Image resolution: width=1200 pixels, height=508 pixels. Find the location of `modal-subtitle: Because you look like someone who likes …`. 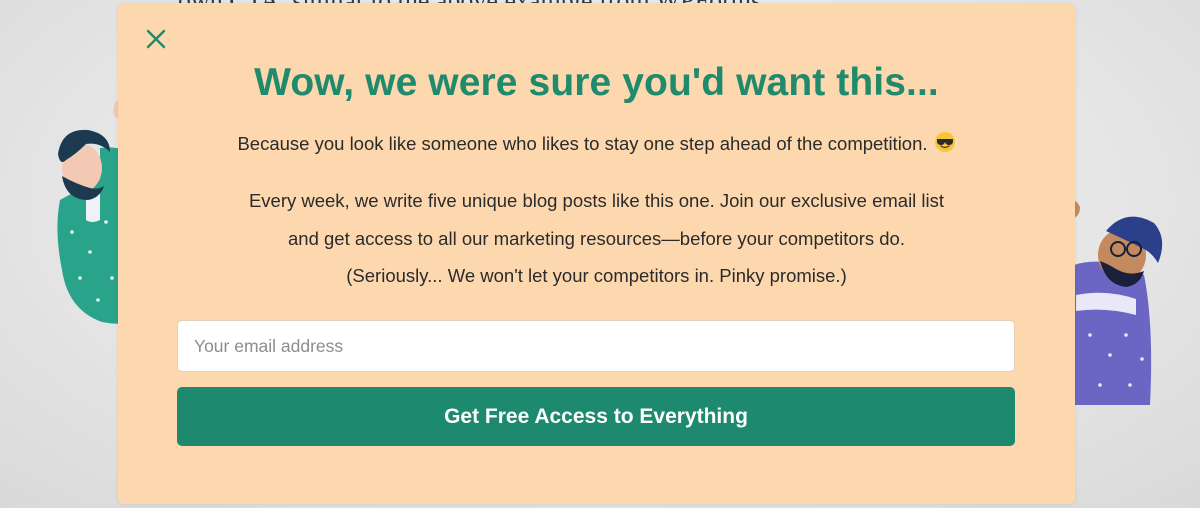

modal-subtitle: Because you look like someone who likes … is located at coordinates (596, 143).